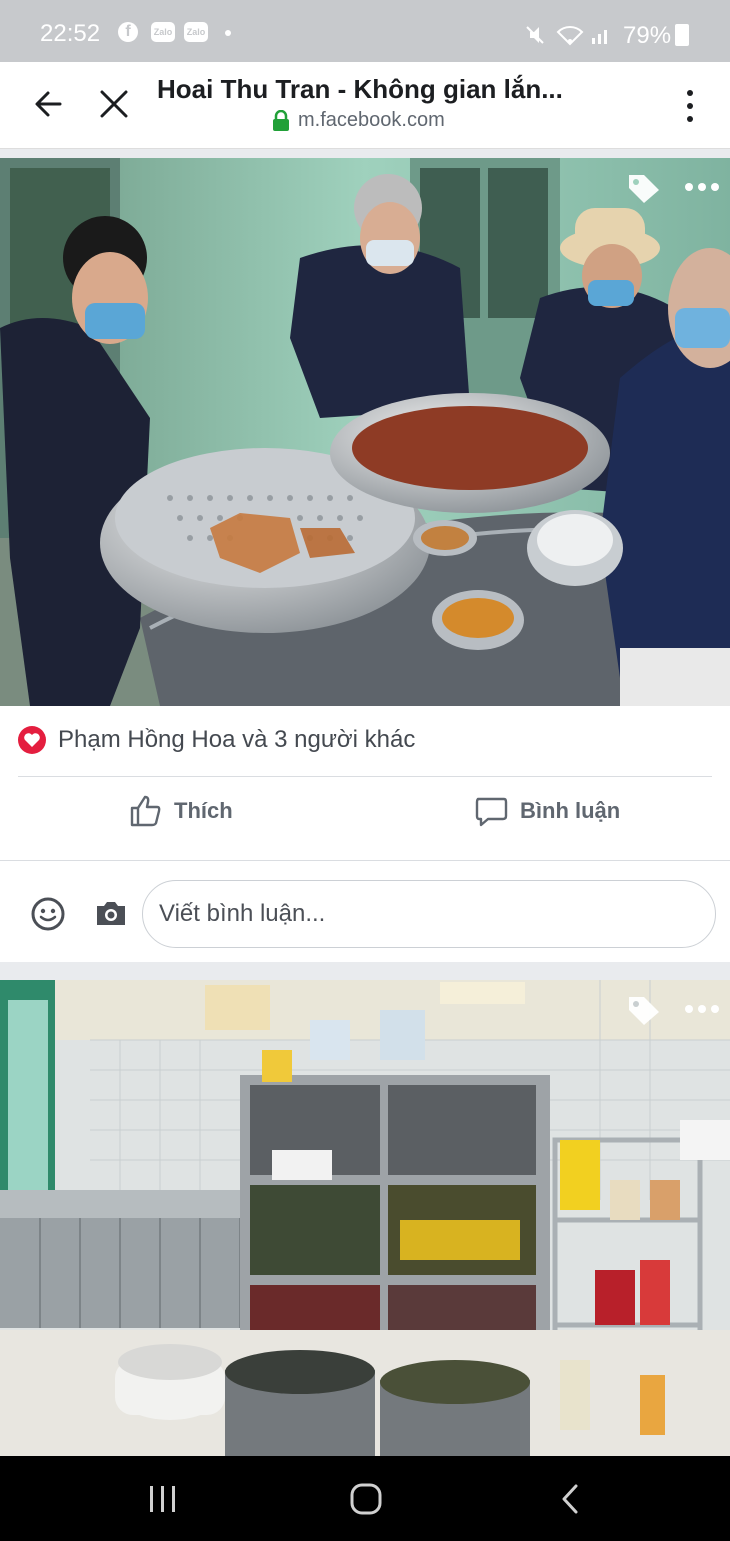 The image size is (730, 1541). I want to click on status-time: 22:52, so click(70, 33).